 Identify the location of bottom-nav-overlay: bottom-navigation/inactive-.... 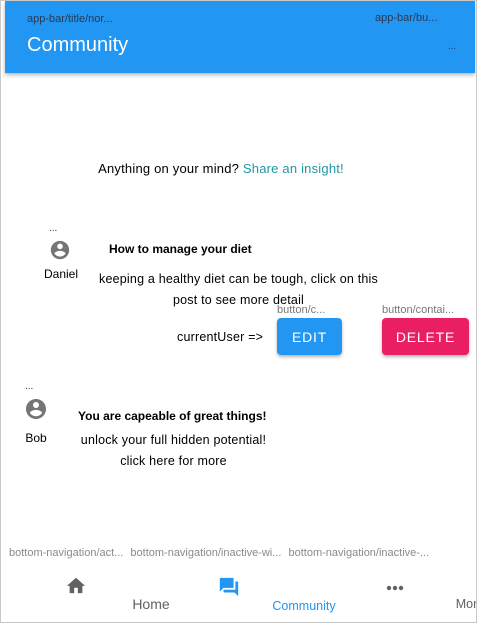
(359, 553).